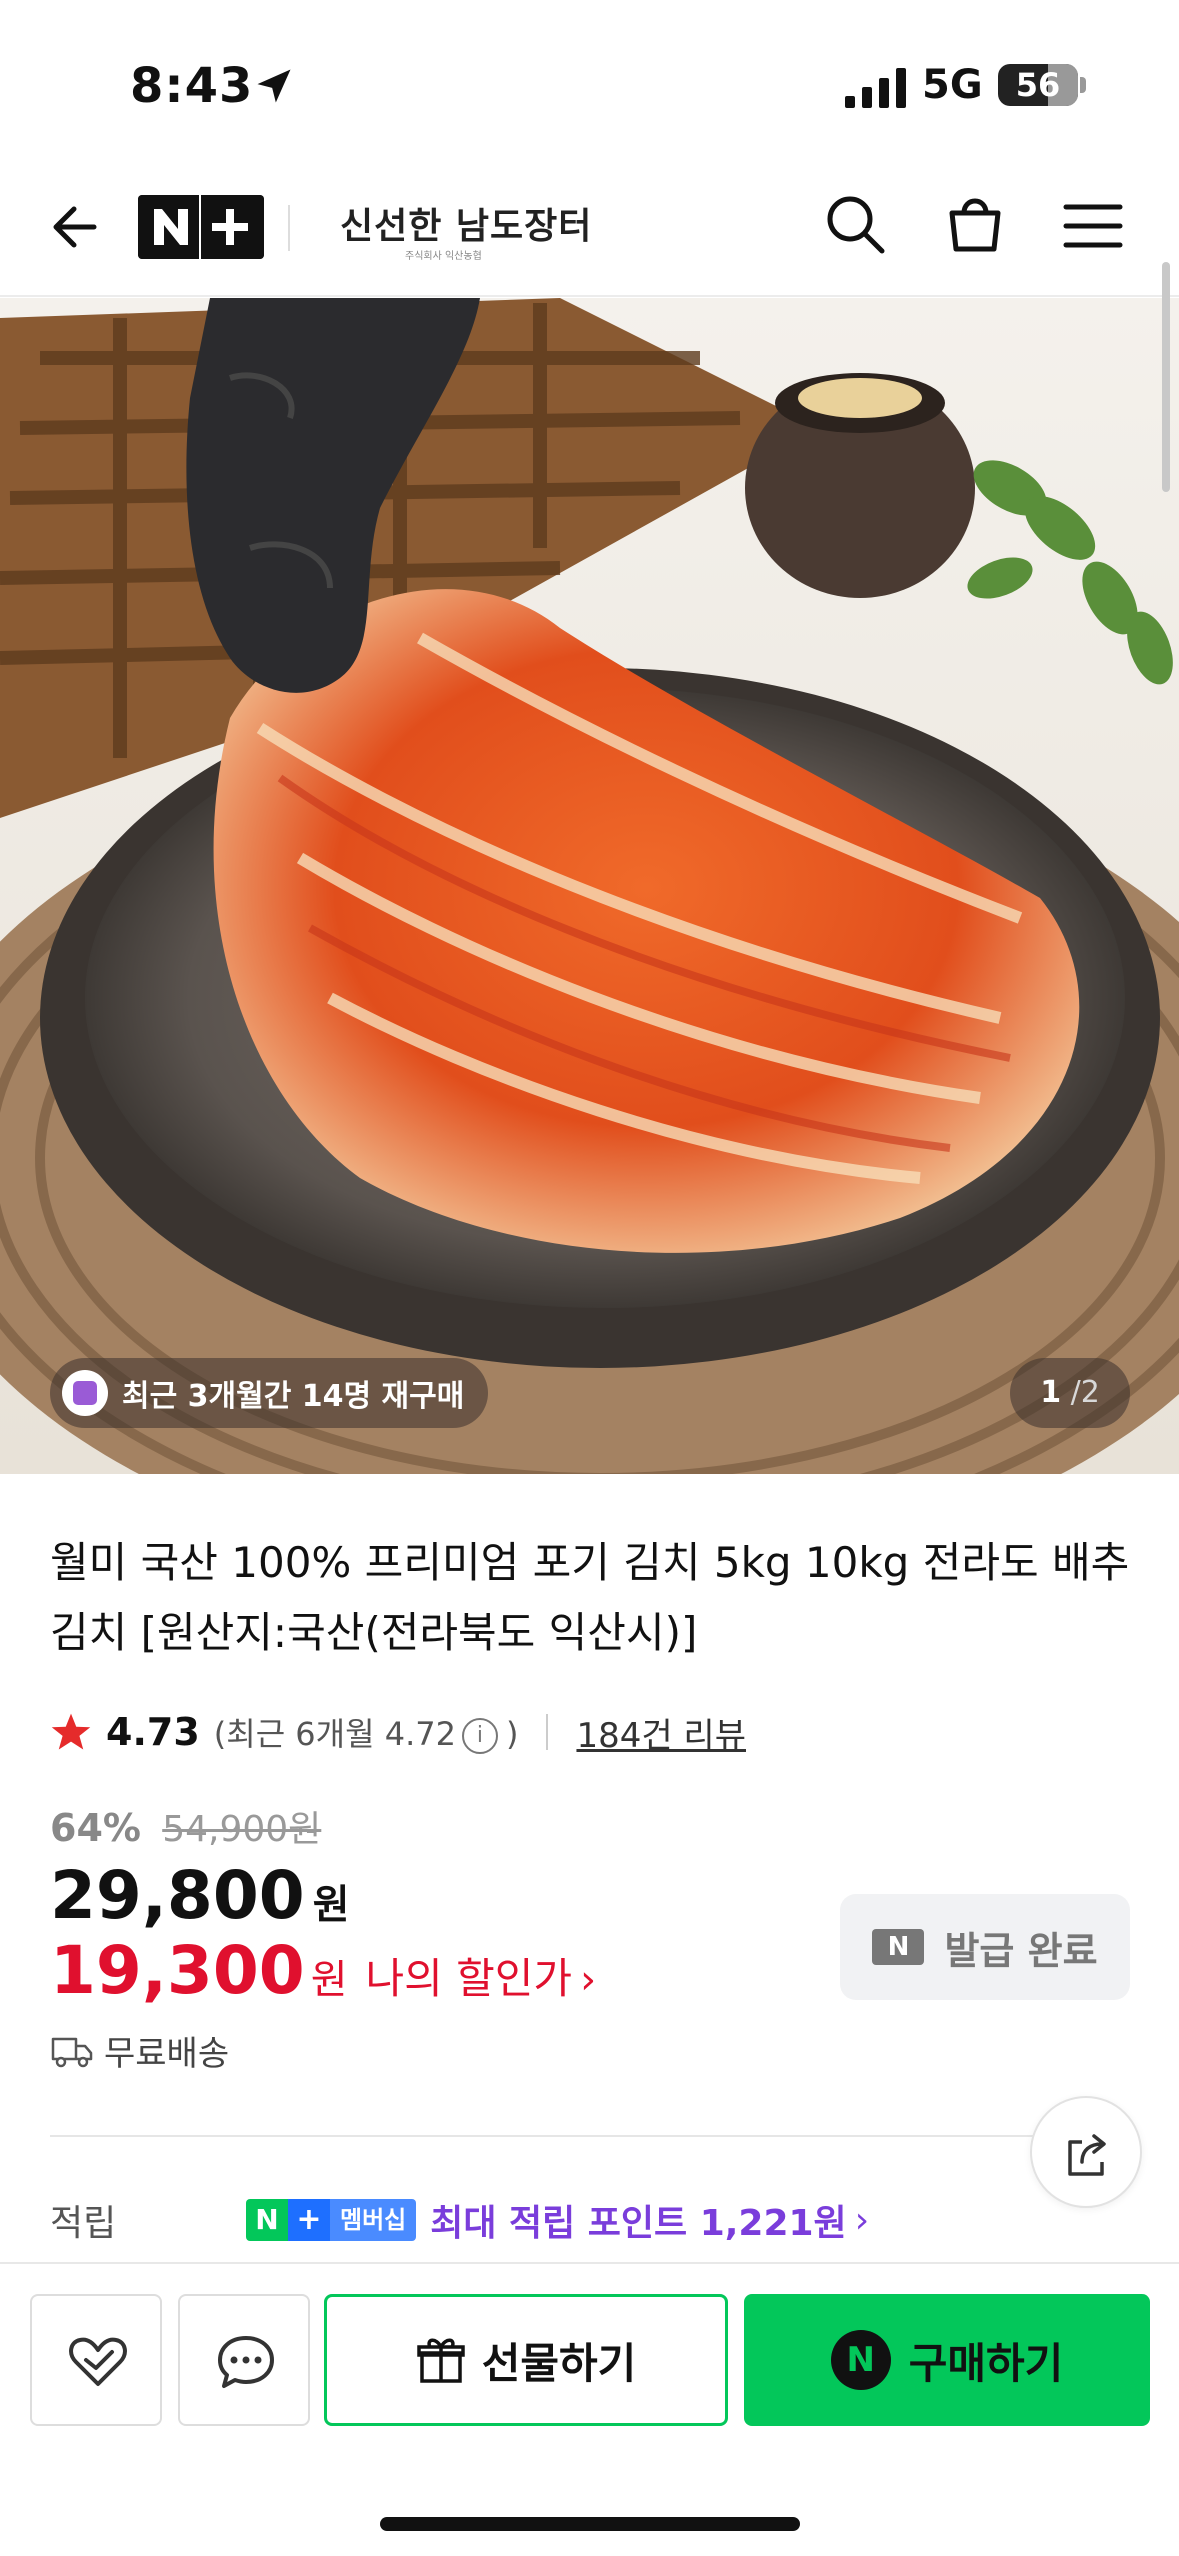  I want to click on points-label: 적립, so click(83, 2223).